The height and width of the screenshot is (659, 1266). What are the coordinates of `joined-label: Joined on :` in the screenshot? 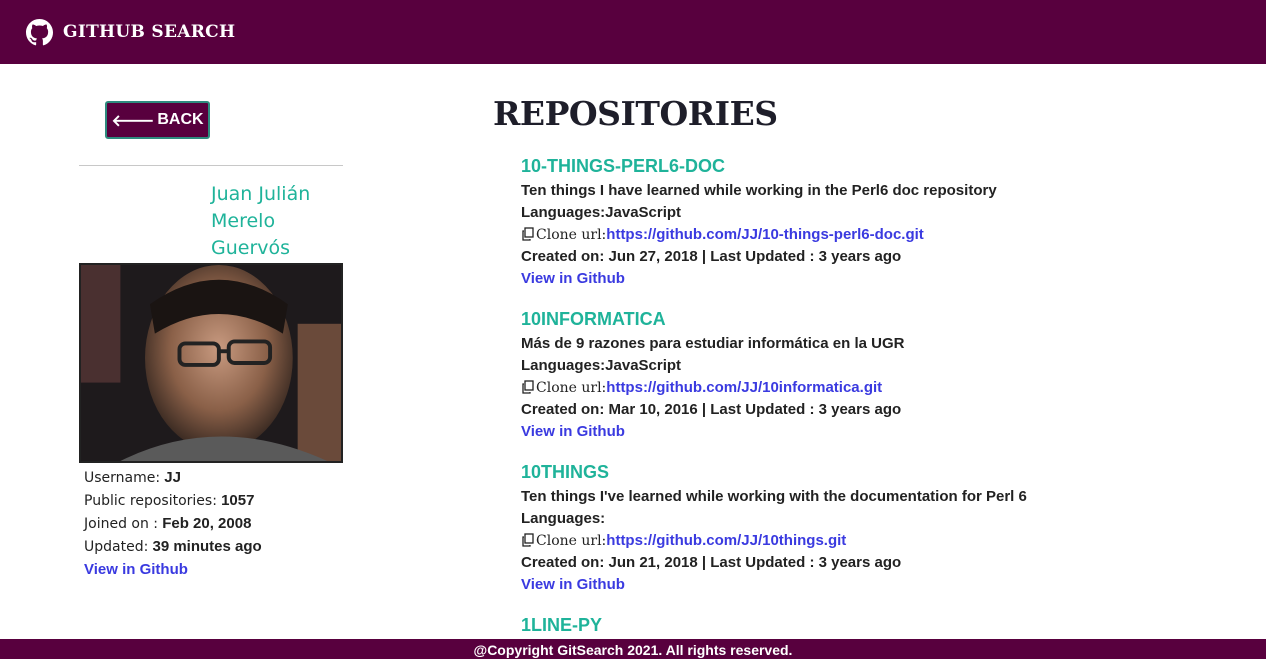 It's located at (121, 524).